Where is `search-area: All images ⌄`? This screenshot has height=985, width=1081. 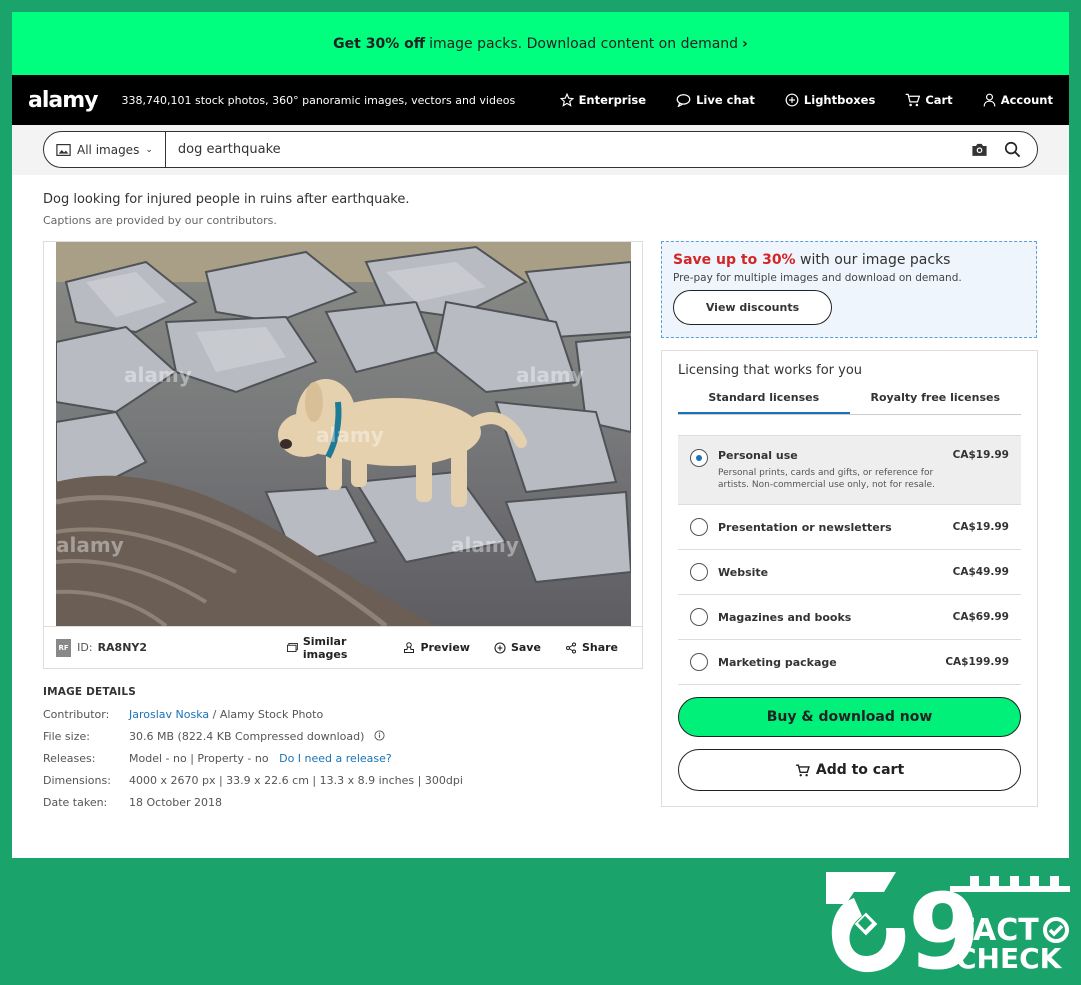
search-area: All images ⌄ is located at coordinates (540, 150).